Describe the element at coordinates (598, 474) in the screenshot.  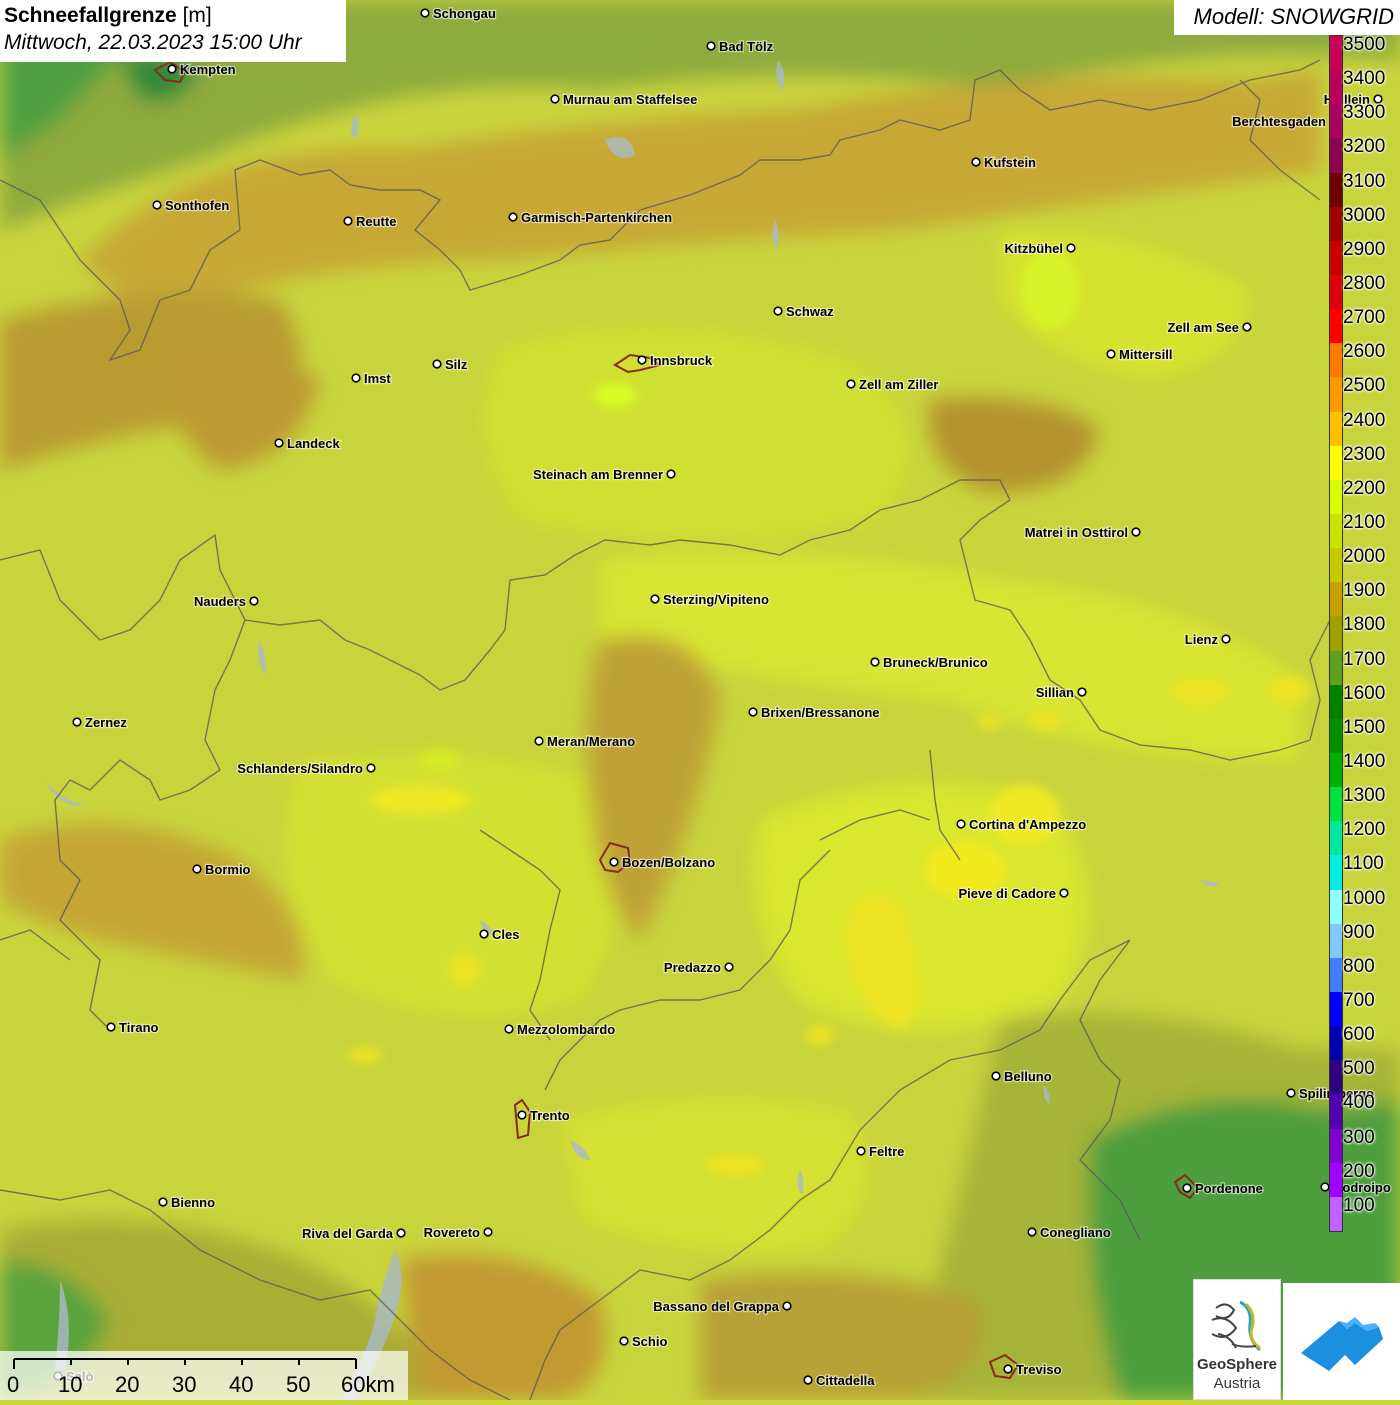
I see `city-label: Steinach am Brenner` at that location.